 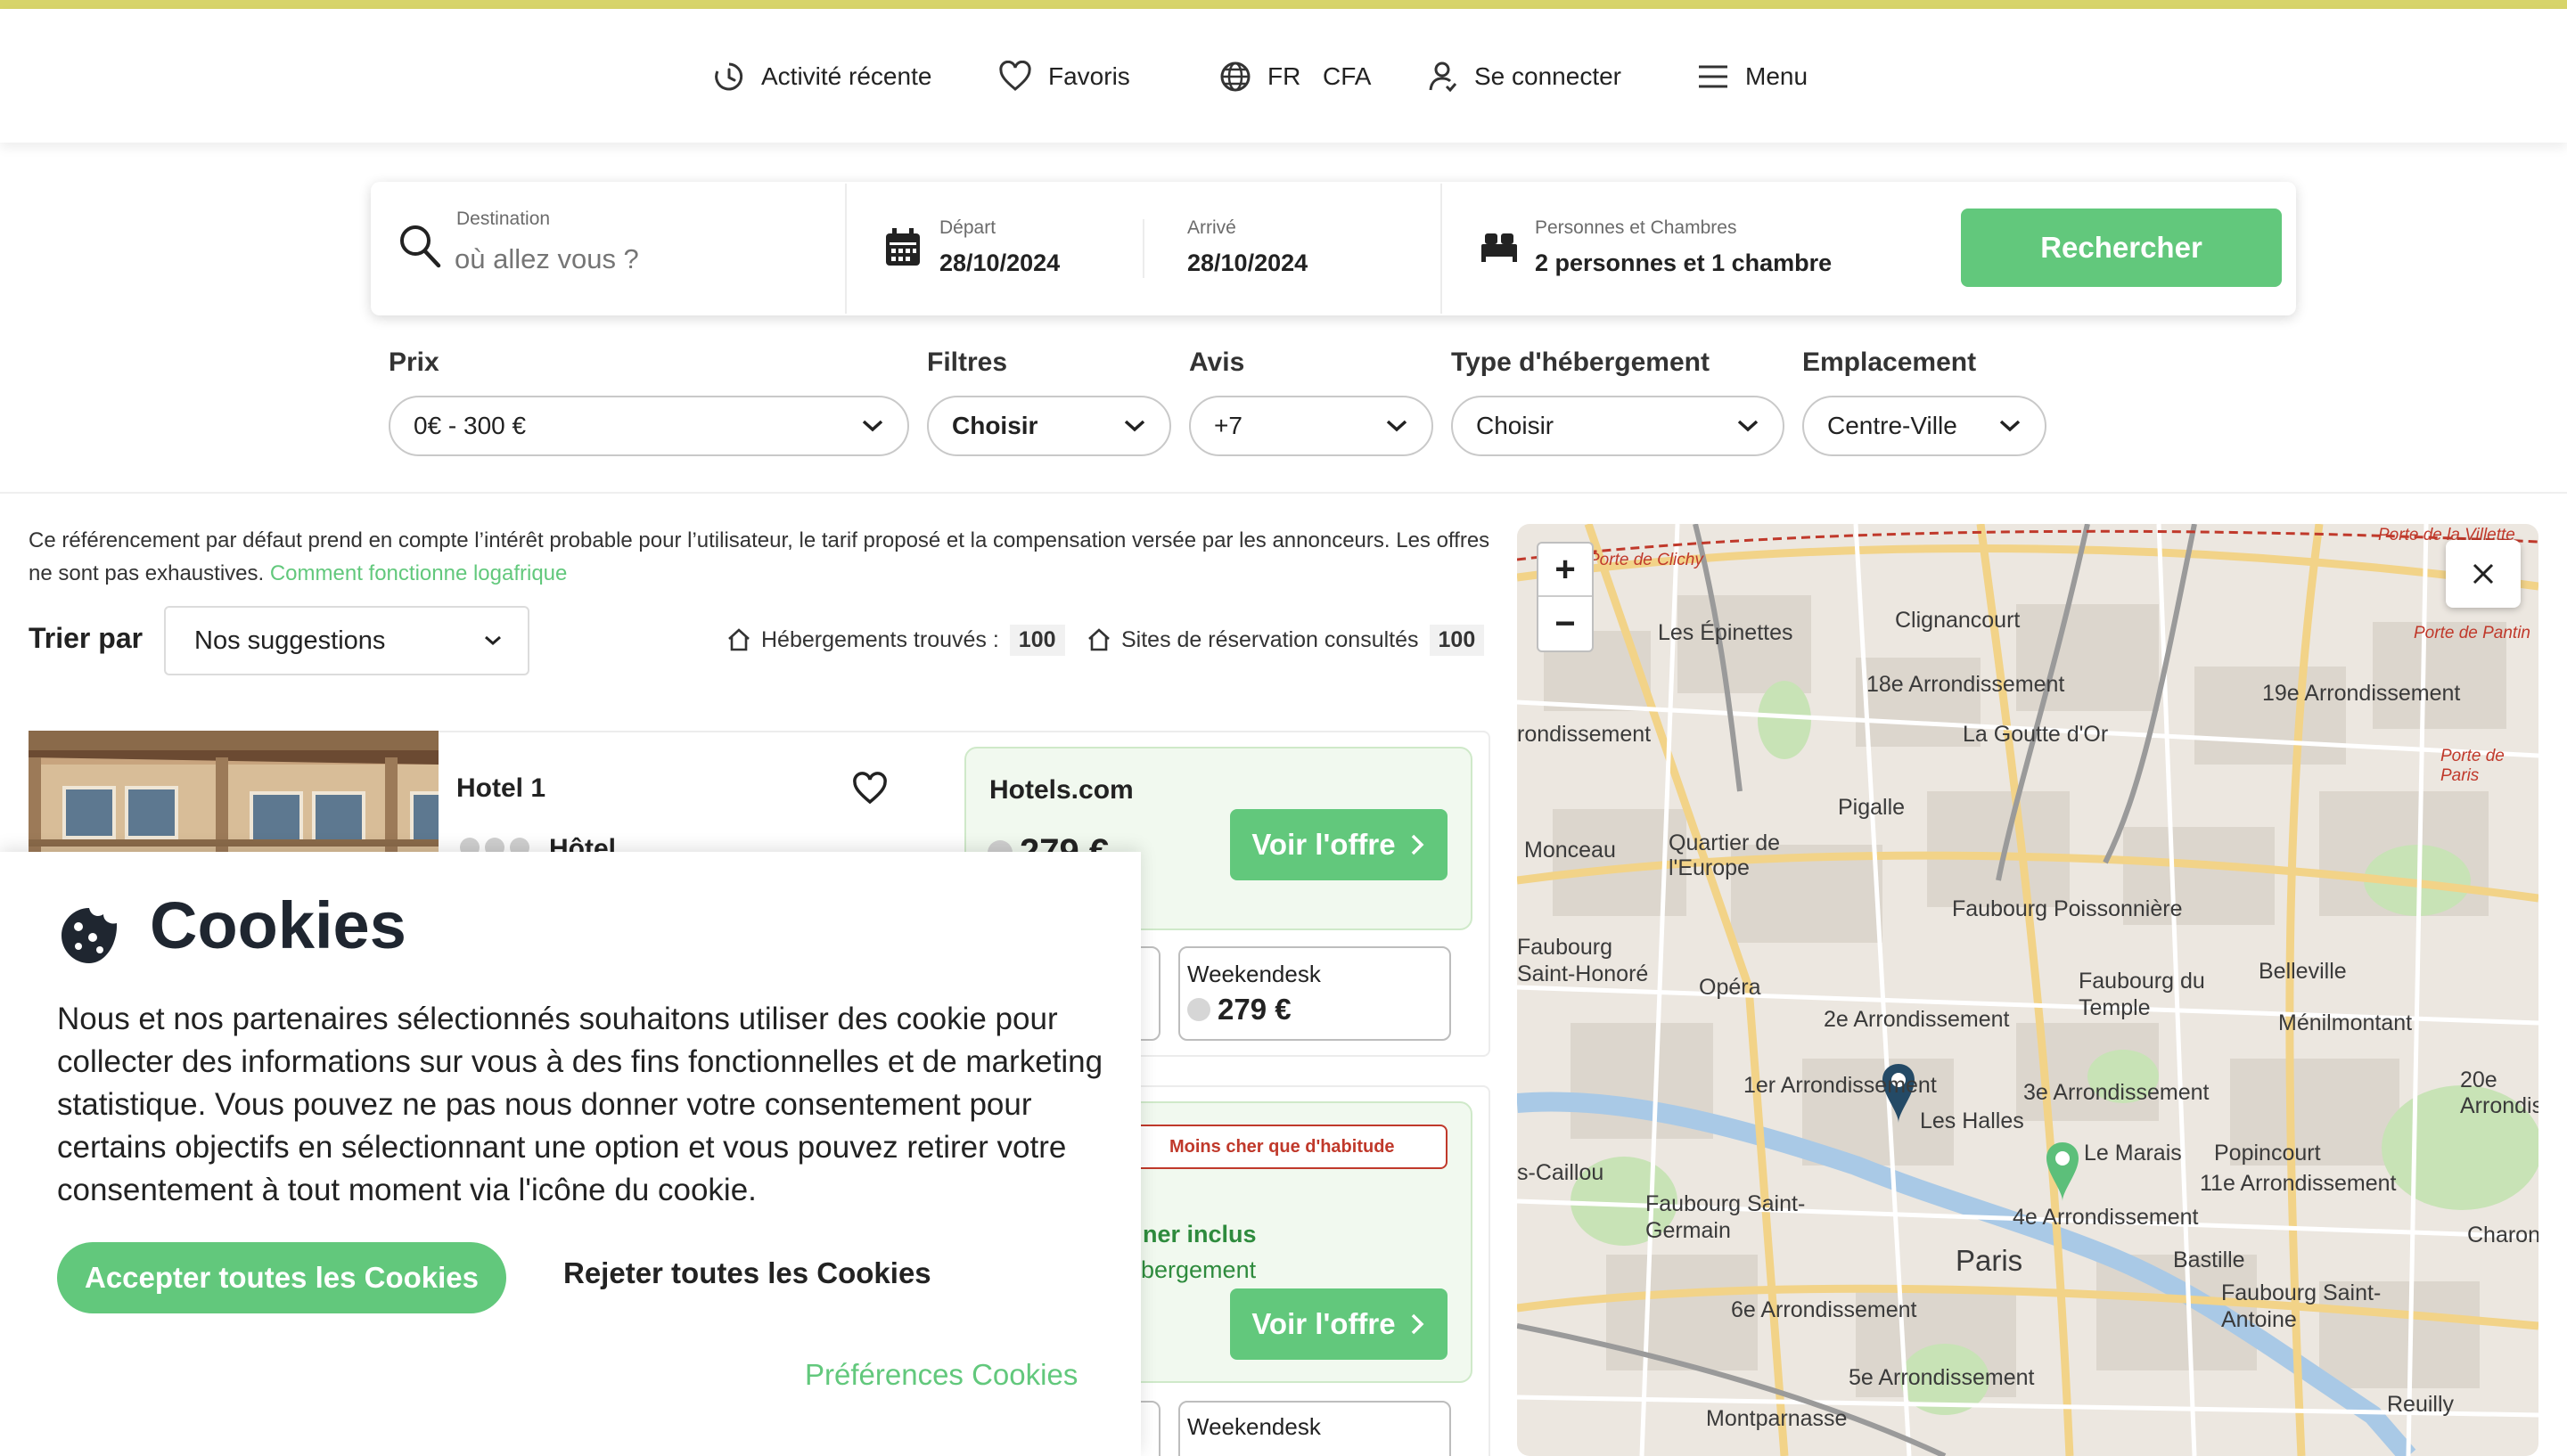 What do you see at coordinates (2499, 1092) in the screenshot?
I see `map-label: 20e Arrondis` at bounding box center [2499, 1092].